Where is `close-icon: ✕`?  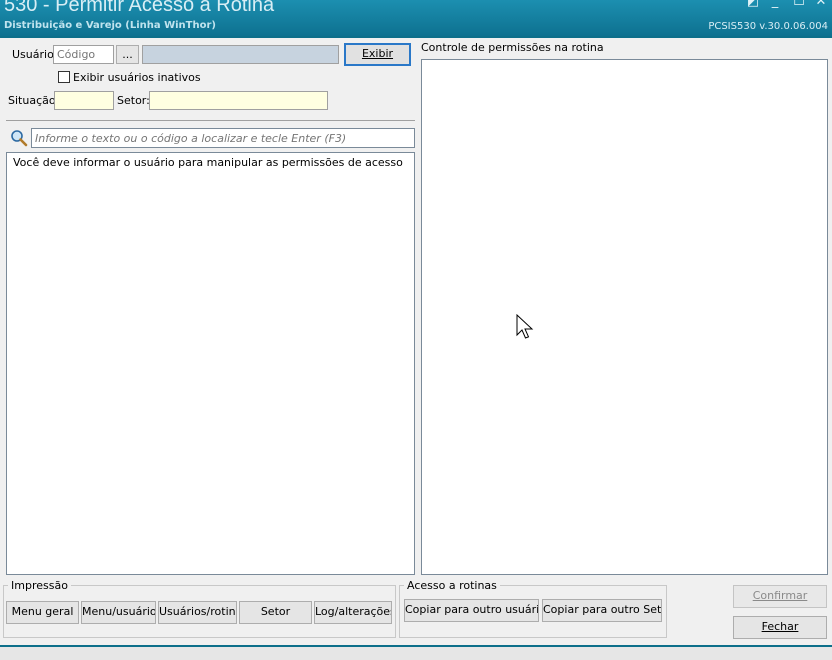 close-icon: ✕ is located at coordinates (821, 4).